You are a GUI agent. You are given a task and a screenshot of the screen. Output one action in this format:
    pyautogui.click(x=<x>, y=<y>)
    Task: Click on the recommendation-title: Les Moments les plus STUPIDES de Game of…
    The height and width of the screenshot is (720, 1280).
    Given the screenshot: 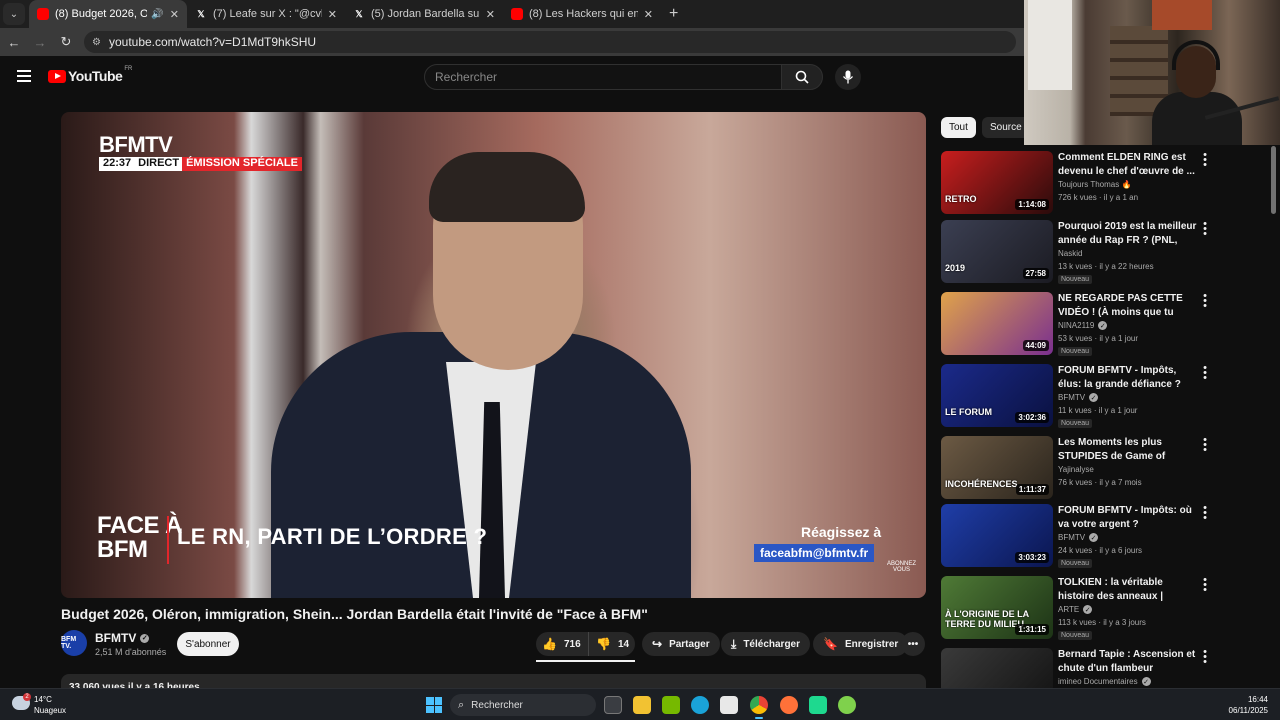 What is the action you would take?
    pyautogui.click(x=1128, y=450)
    